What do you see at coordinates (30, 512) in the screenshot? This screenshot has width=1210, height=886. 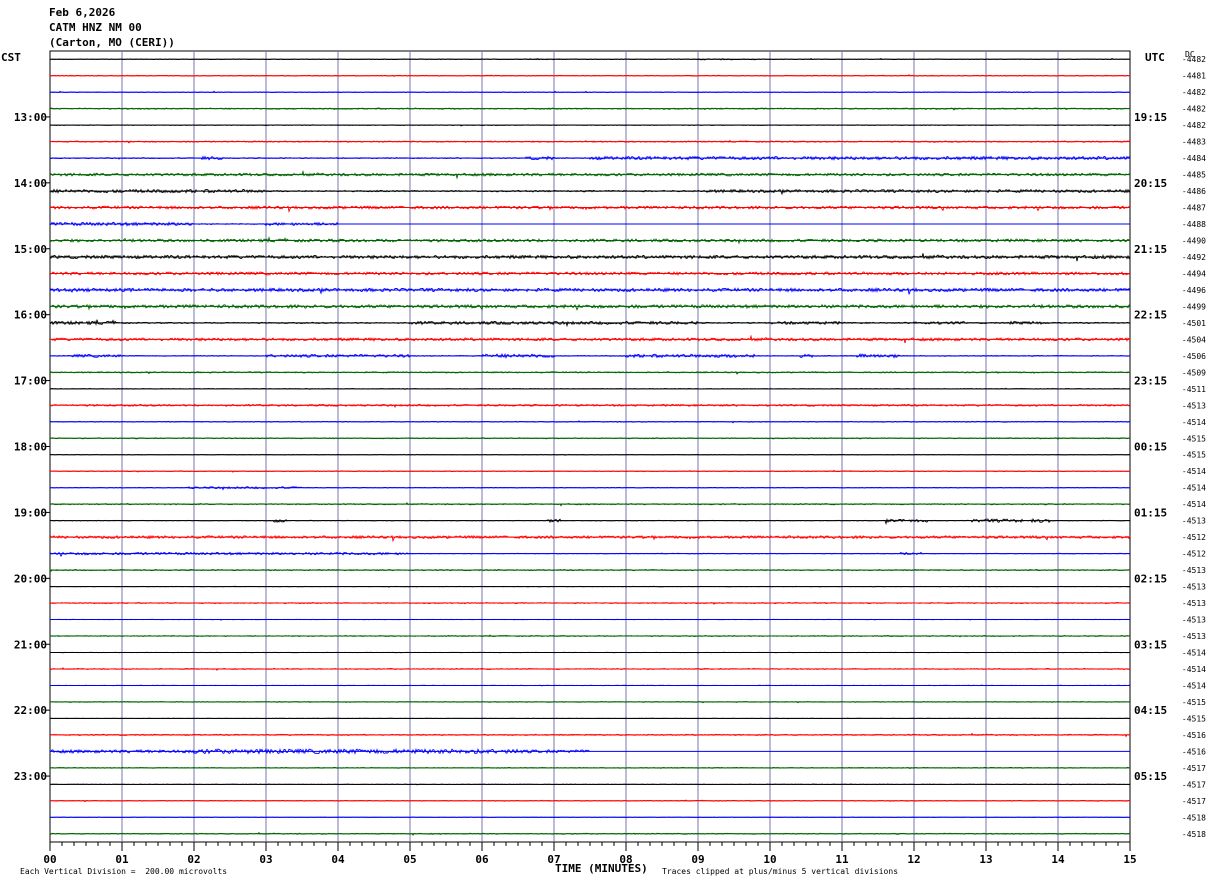 I see `left-time-label: 19:00` at bounding box center [30, 512].